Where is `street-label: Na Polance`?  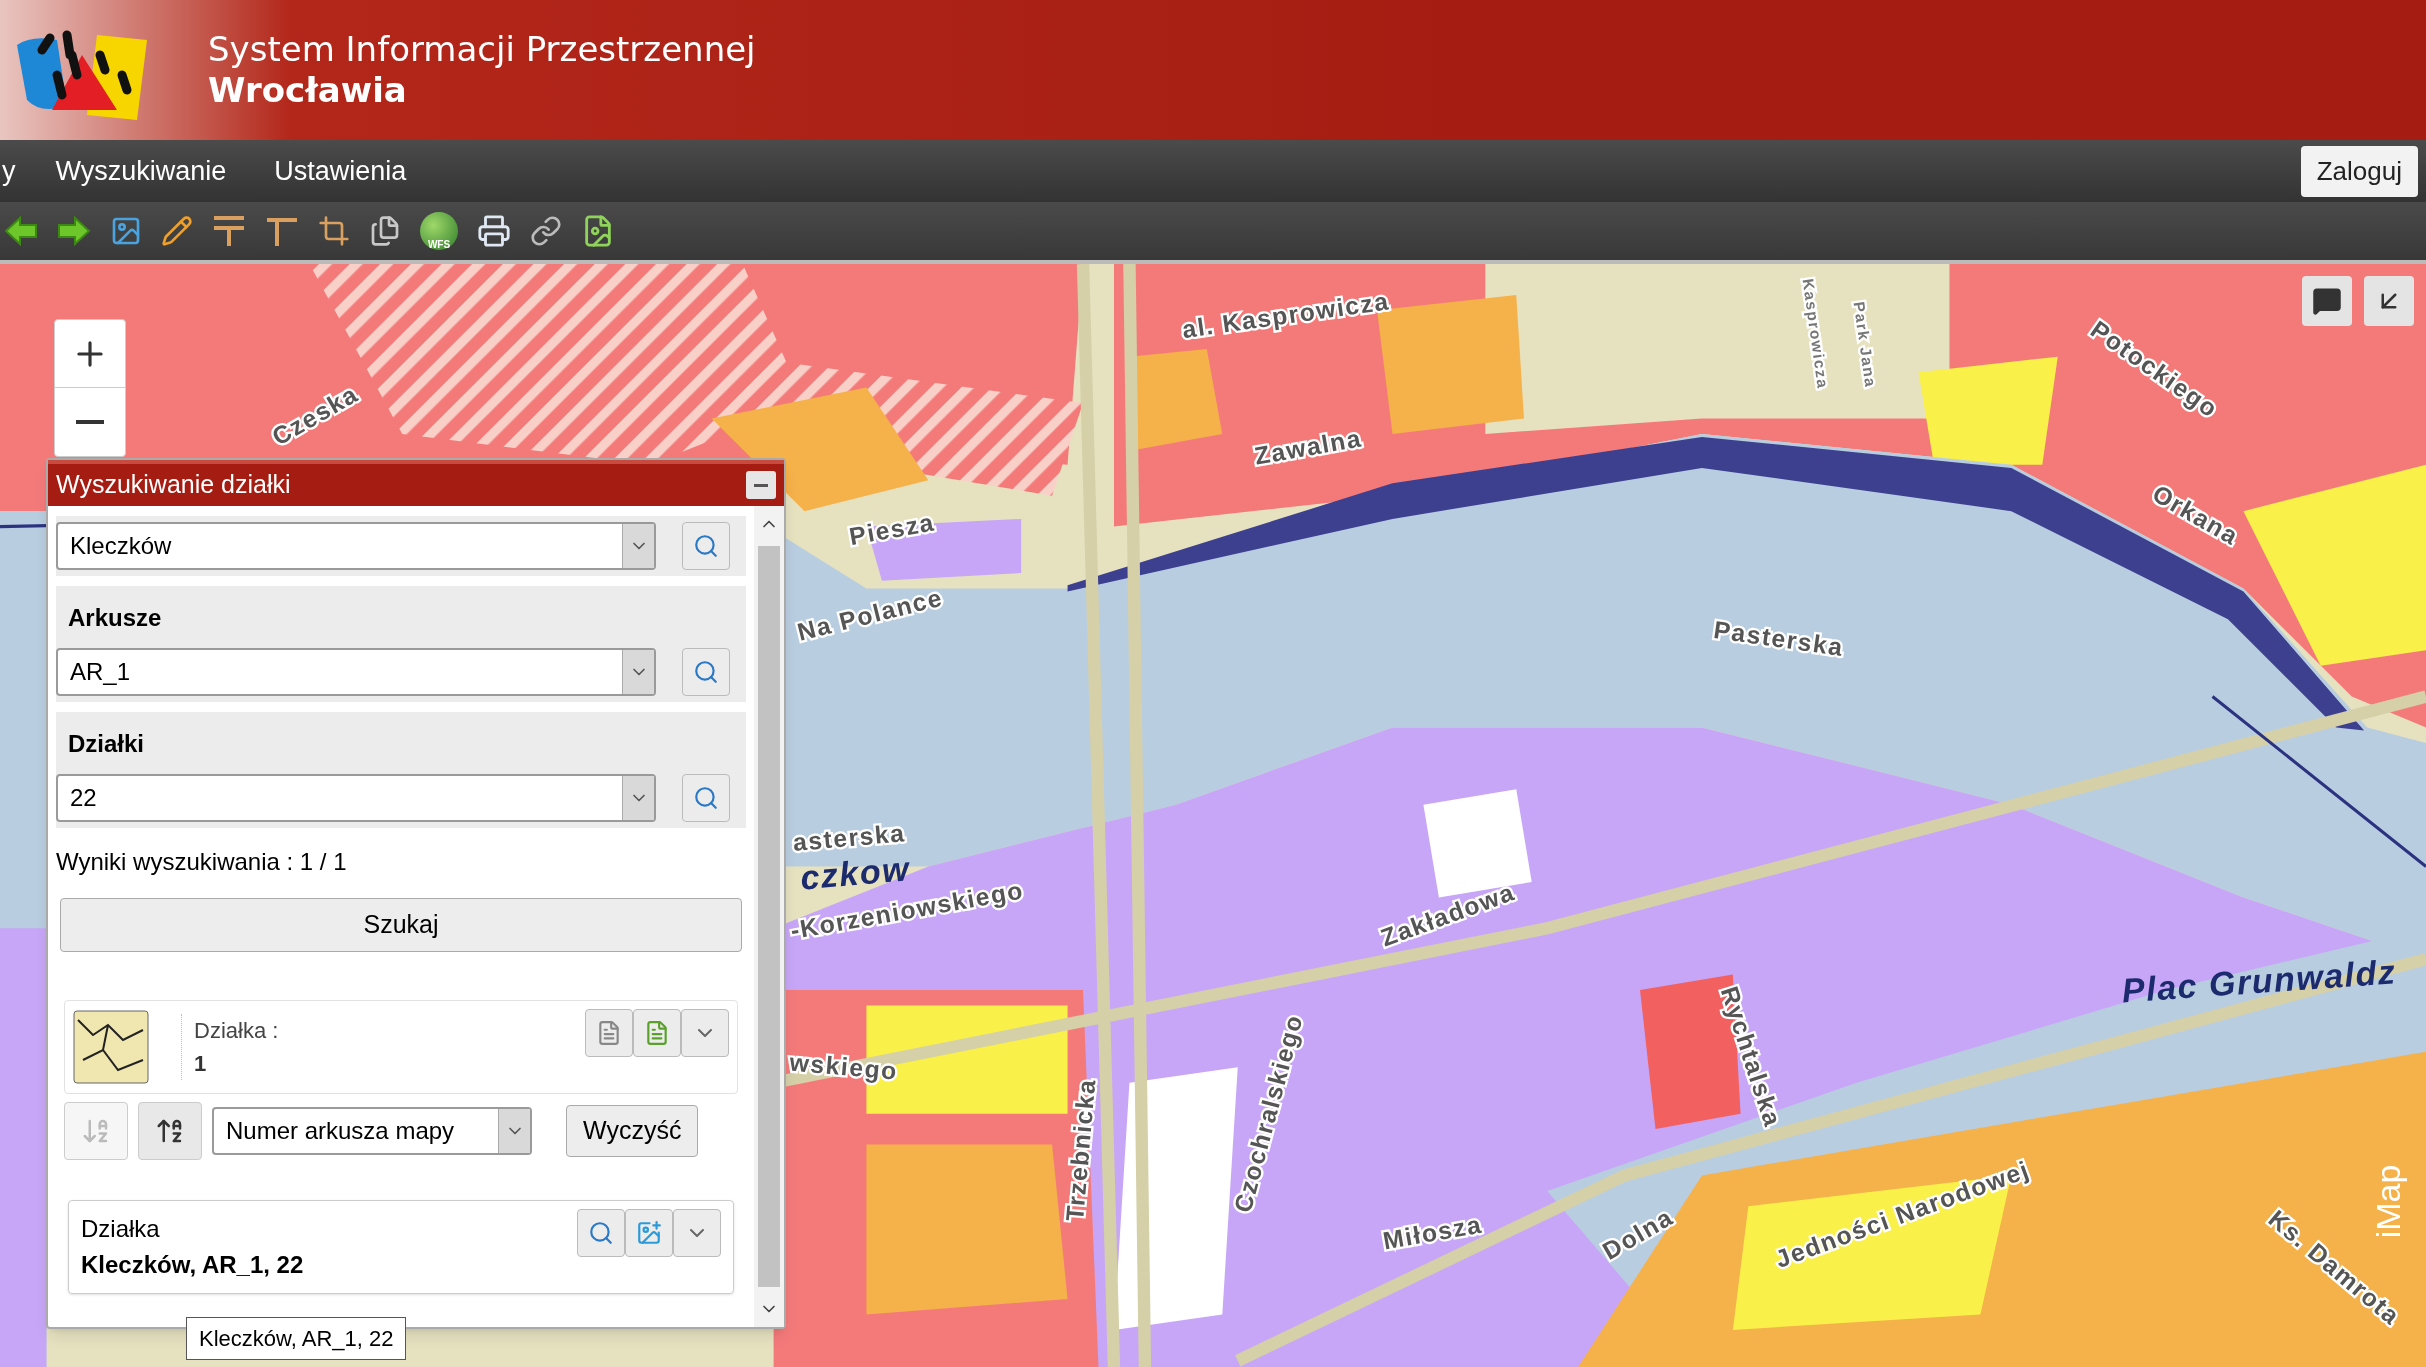
street-label: Na Polance is located at coordinates (870, 614).